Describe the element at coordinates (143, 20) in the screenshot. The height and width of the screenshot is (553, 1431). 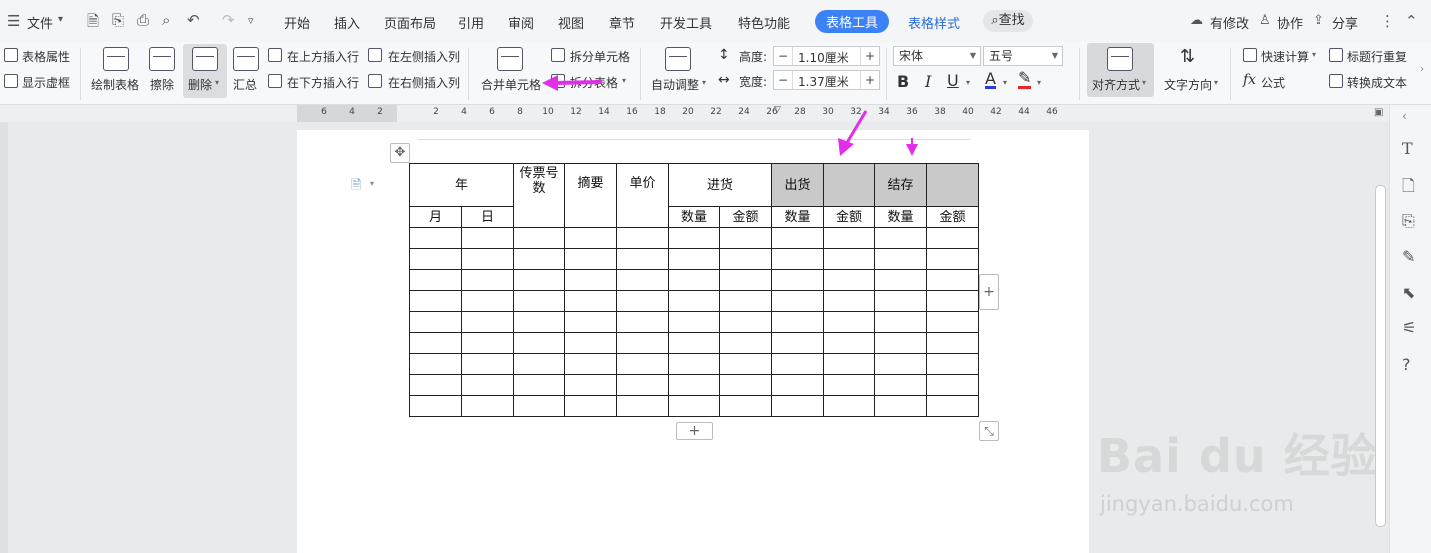
I see `print-icon: ⎙` at that location.